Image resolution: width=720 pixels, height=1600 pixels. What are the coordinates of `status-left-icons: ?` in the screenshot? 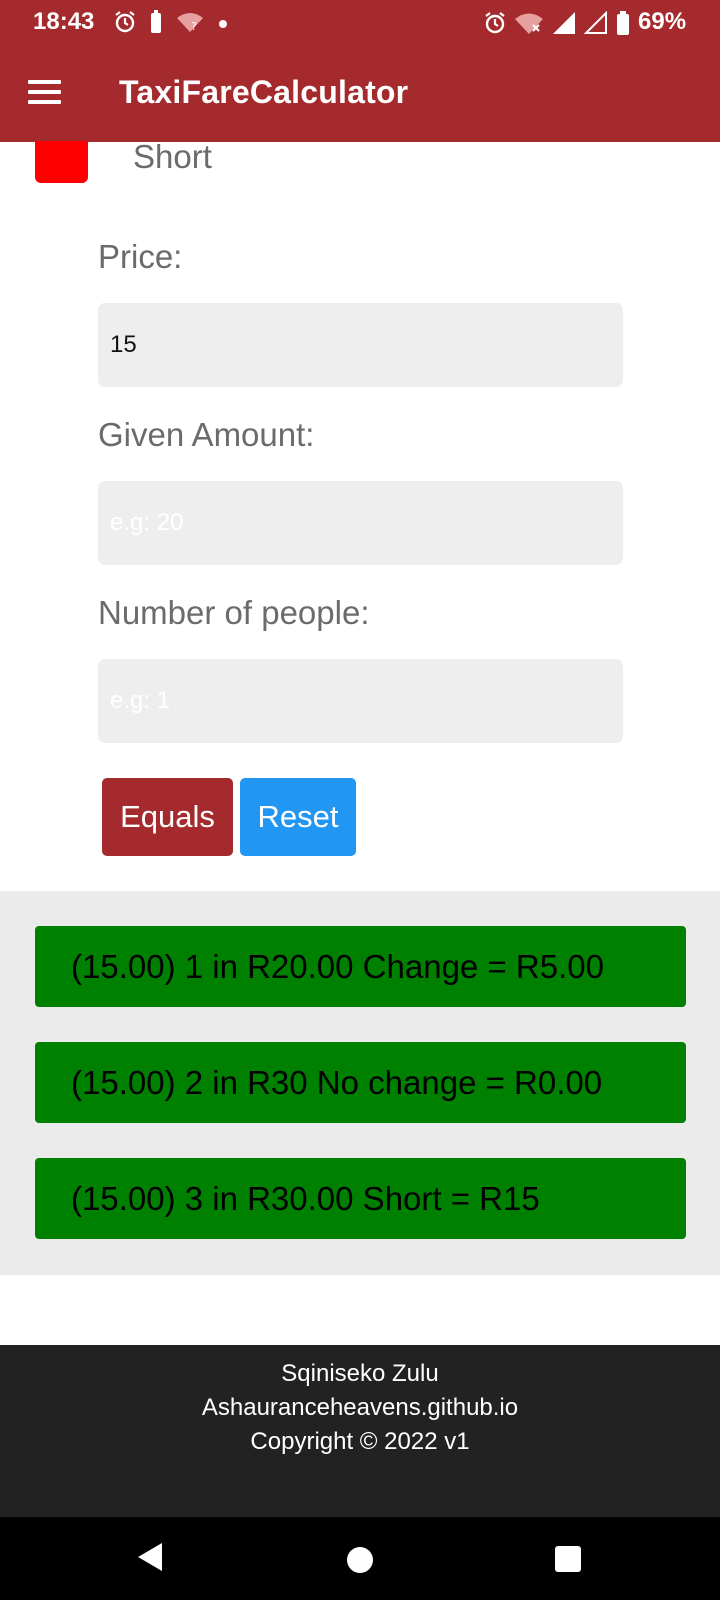 It's located at (171, 24).